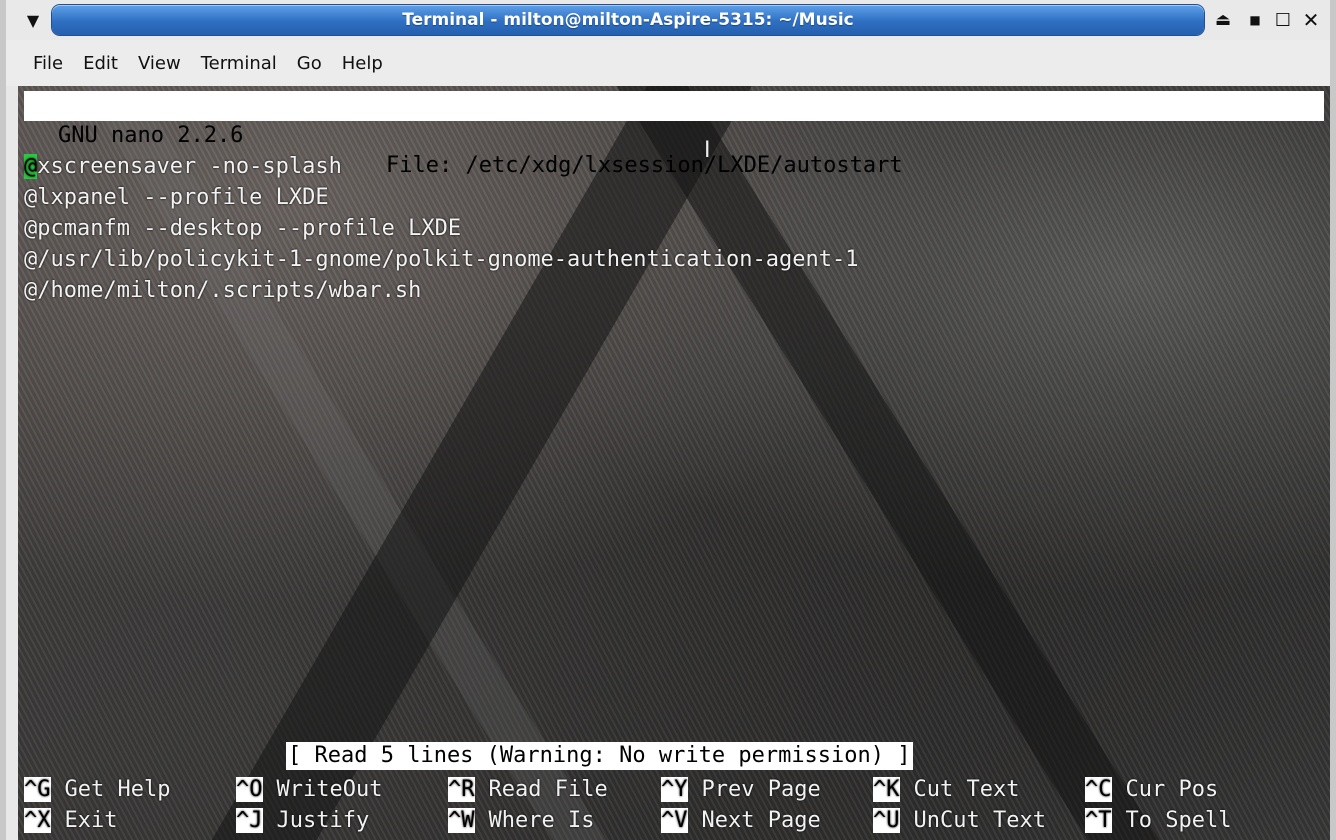  What do you see at coordinates (159, 63) in the screenshot?
I see `menu-view: View` at bounding box center [159, 63].